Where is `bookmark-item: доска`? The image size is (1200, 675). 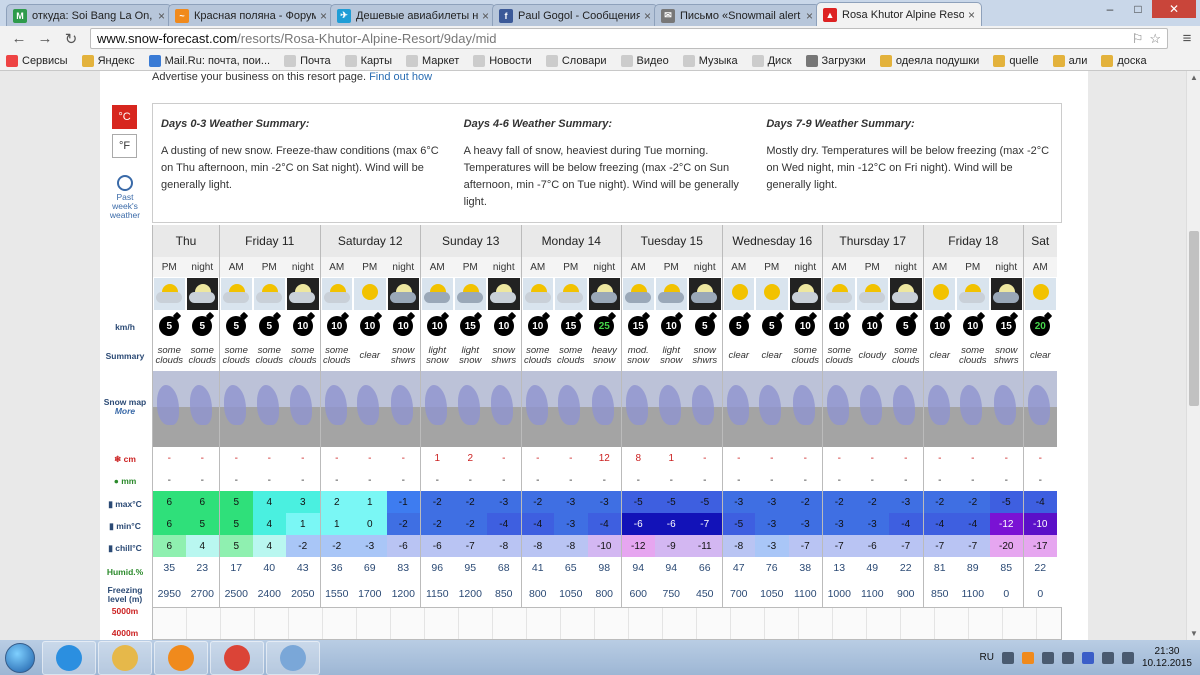
bookmark-item: доска is located at coordinates (1124, 60).